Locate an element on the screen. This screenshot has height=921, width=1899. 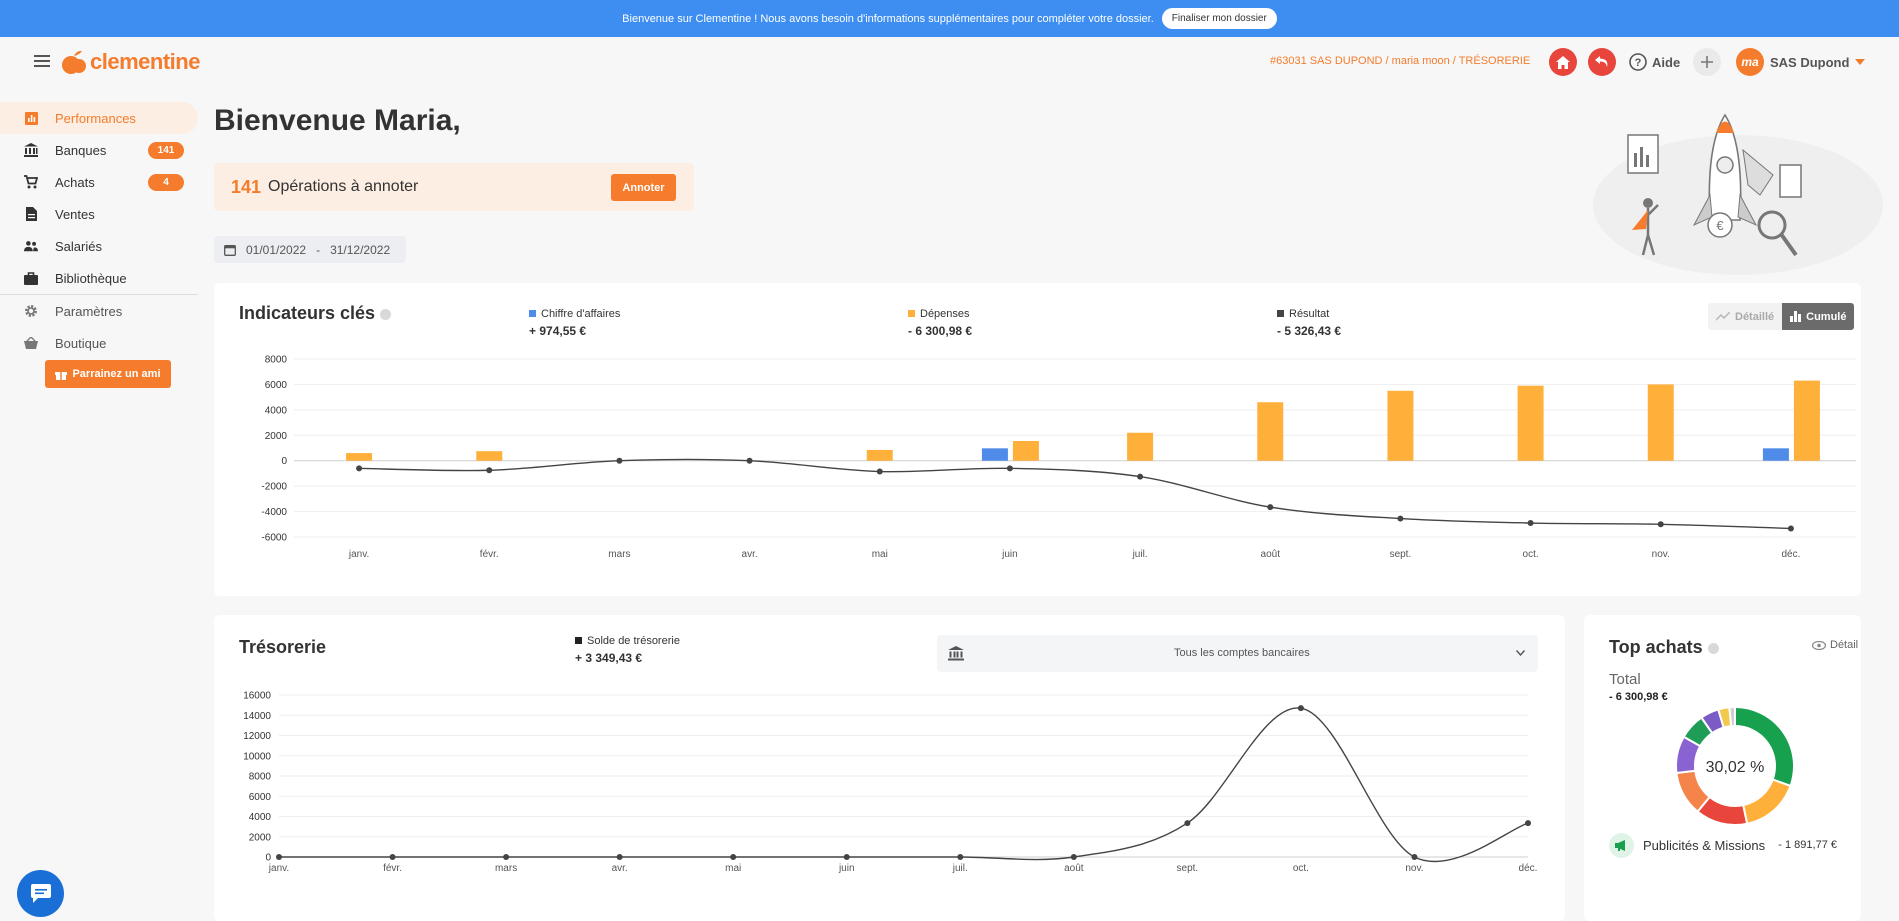
x-tick-label: nov. is located at coordinates (1414, 868).